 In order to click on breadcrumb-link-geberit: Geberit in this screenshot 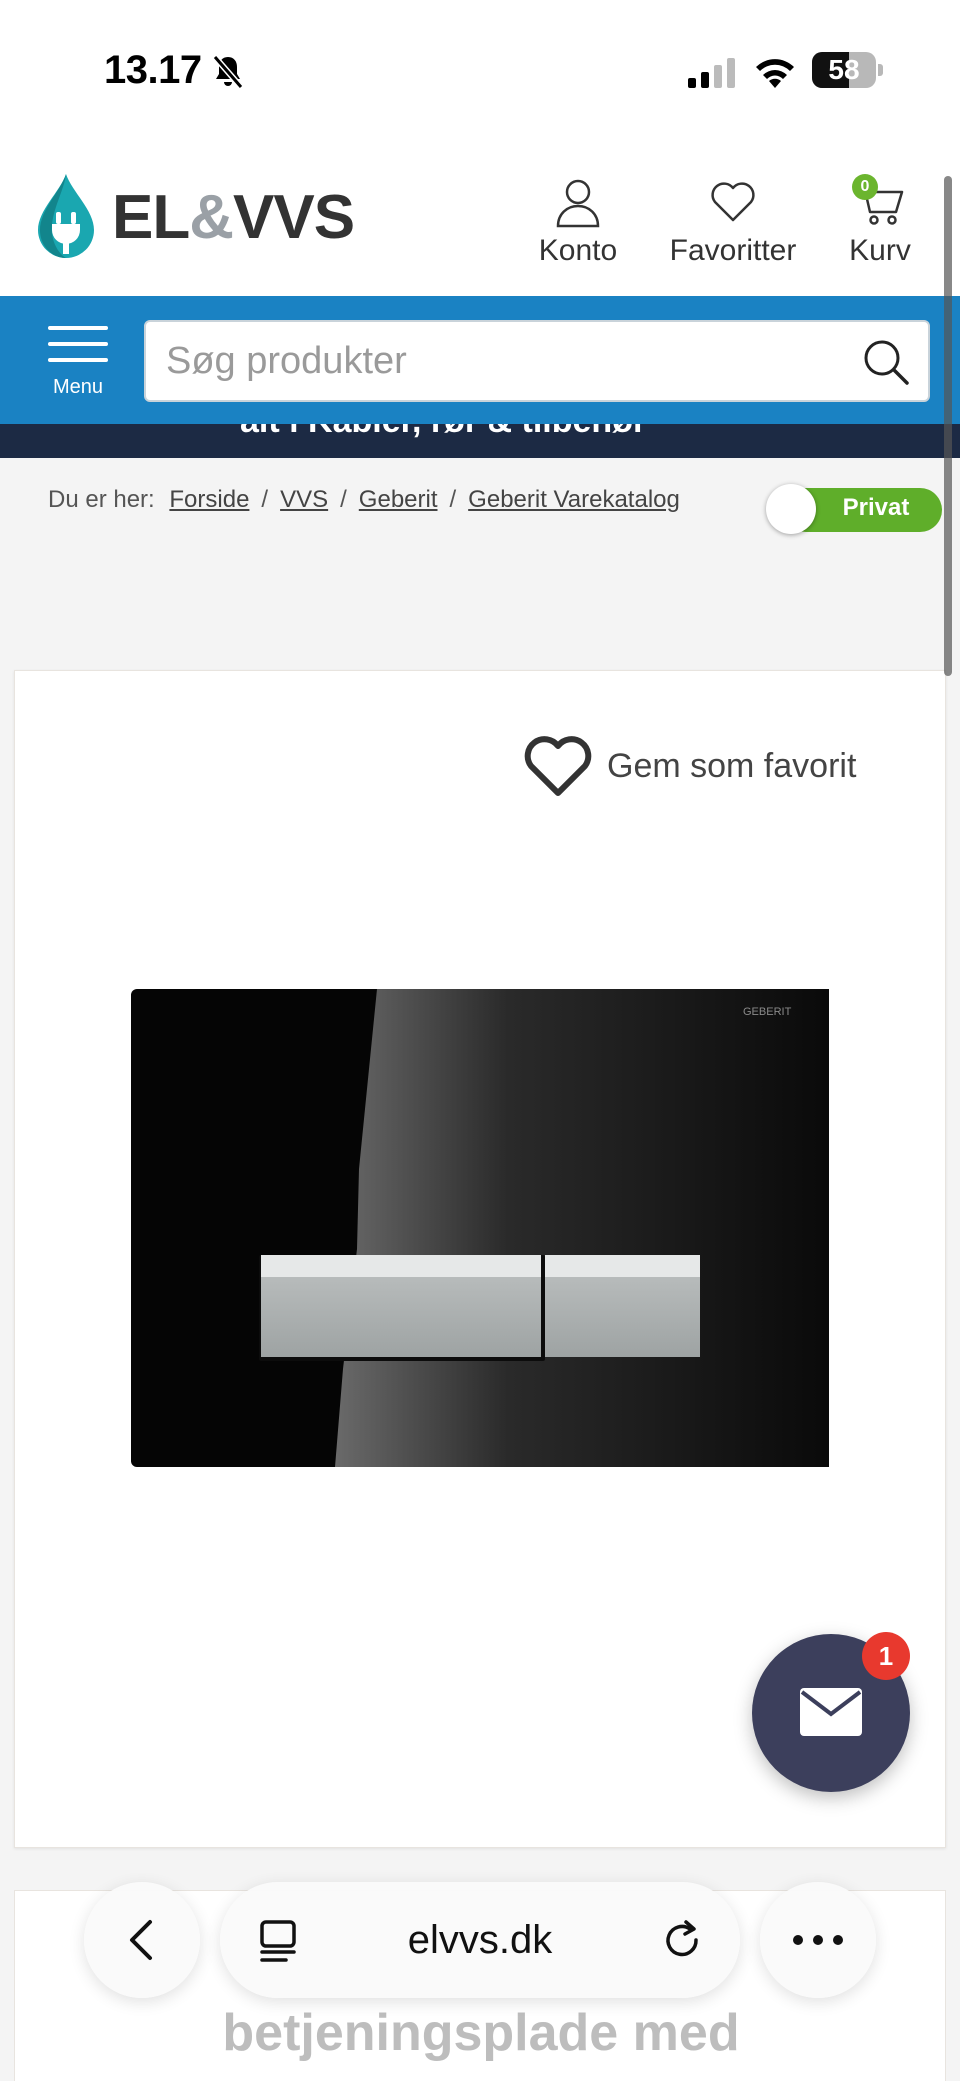, I will do `click(398, 499)`.